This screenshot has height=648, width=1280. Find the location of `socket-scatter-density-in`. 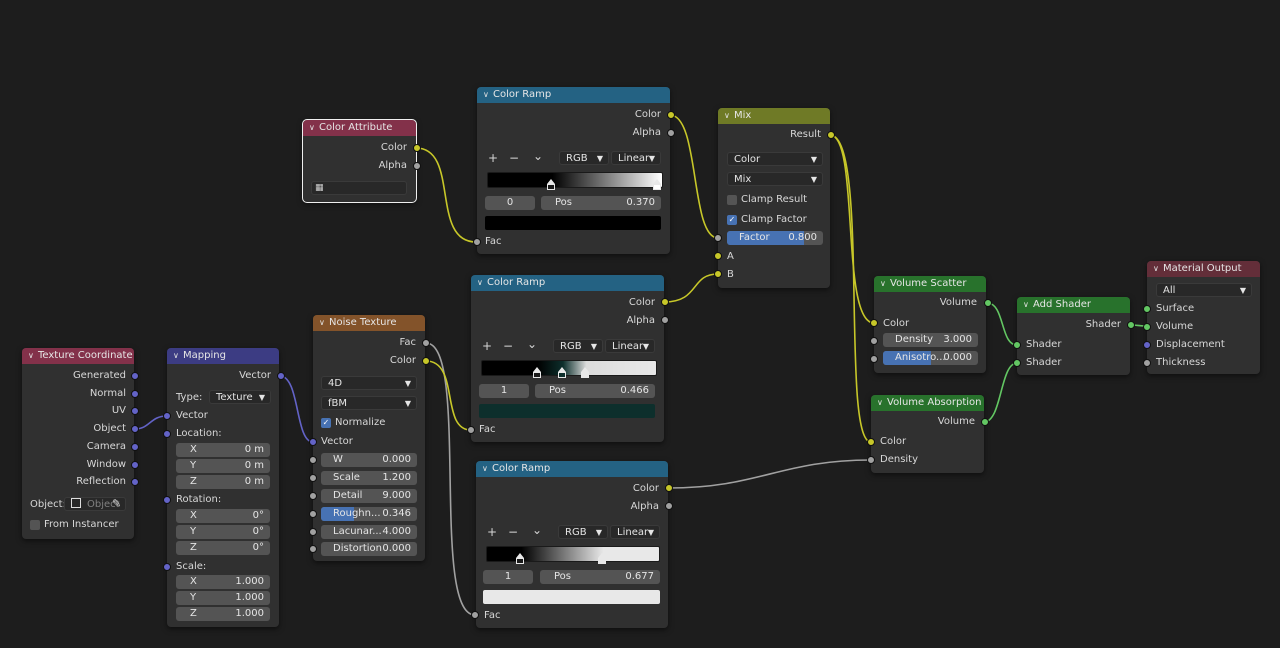

socket-scatter-density-in is located at coordinates (874, 341).